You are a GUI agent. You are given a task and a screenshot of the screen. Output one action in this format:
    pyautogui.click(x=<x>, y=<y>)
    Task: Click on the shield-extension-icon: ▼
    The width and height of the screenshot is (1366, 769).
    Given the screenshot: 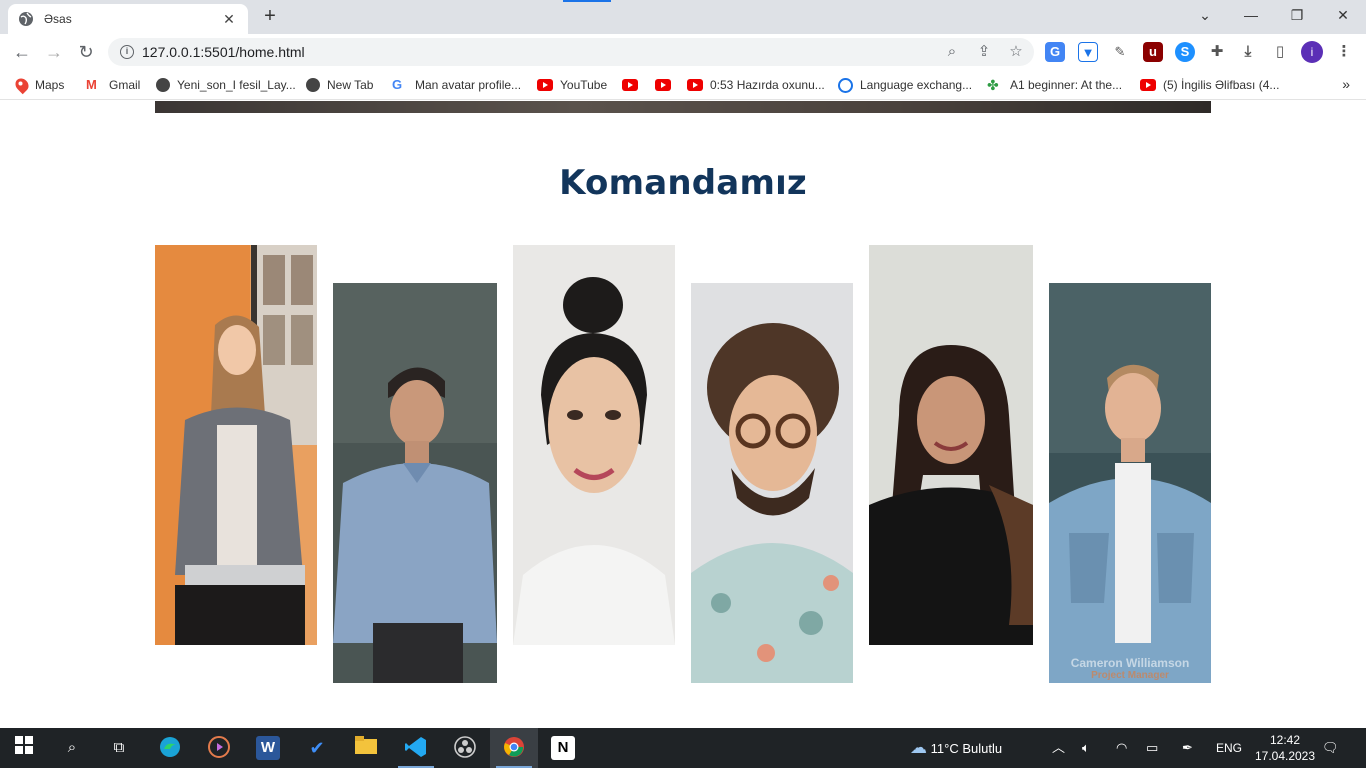 What is the action you would take?
    pyautogui.click(x=1088, y=52)
    